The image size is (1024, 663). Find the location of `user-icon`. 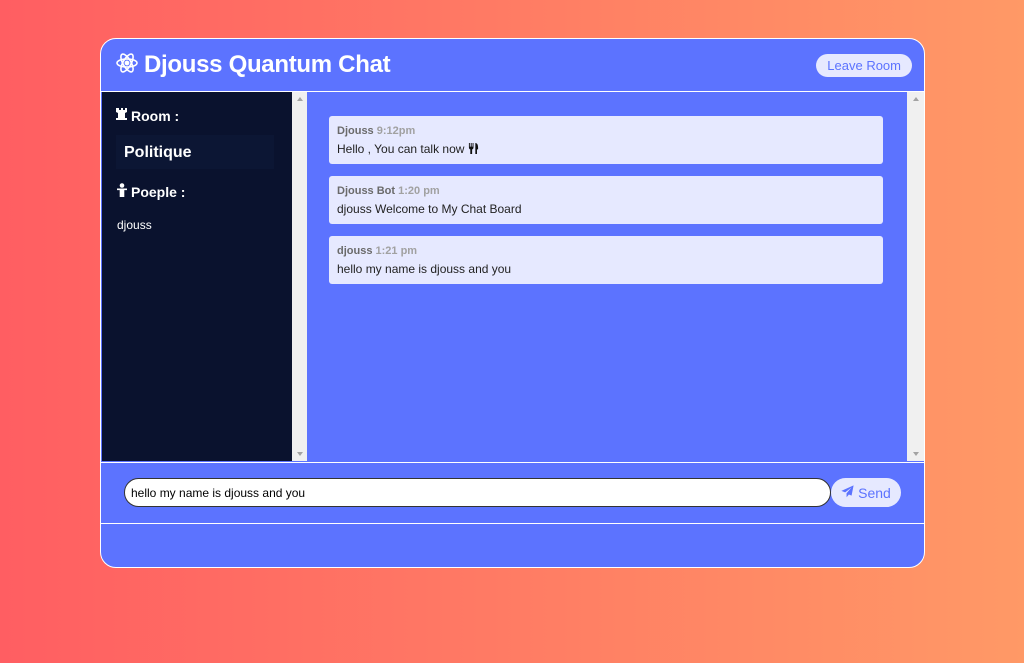

user-icon is located at coordinates (123, 191).